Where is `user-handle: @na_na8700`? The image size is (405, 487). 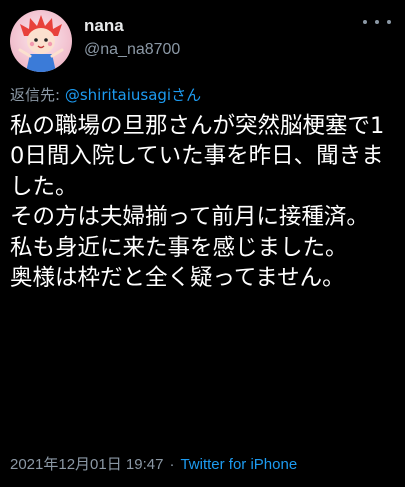
user-handle: @na_na8700 is located at coordinates (132, 50).